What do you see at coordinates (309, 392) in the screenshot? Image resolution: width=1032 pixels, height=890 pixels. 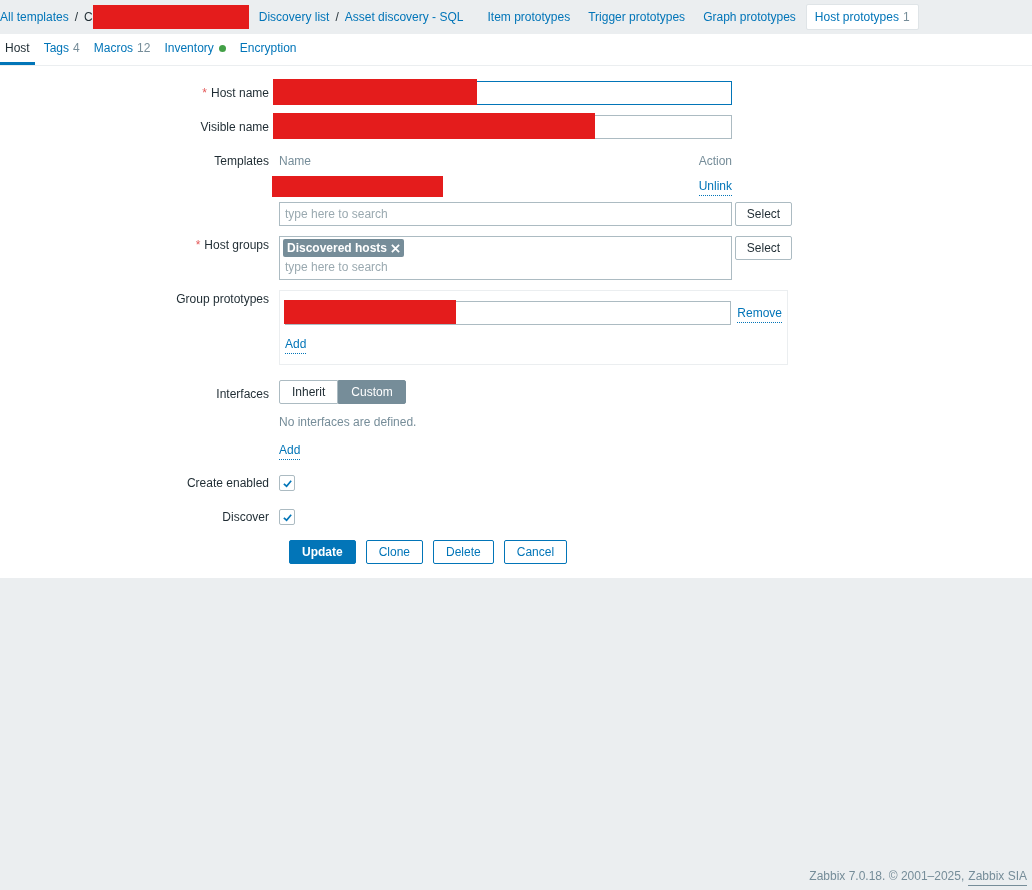 I see `segment-option: Inherit` at bounding box center [309, 392].